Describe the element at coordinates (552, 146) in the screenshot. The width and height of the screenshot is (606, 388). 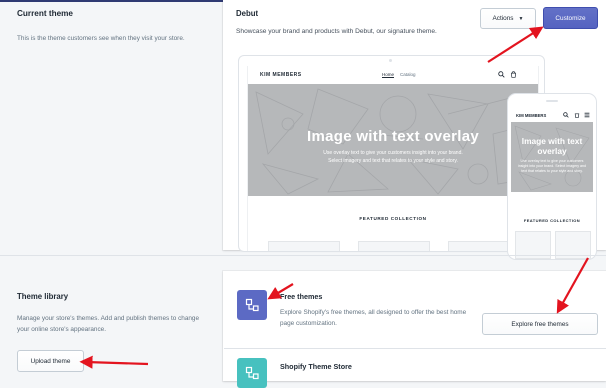
I see `mobile-hero-title: Image with text overlay` at that location.